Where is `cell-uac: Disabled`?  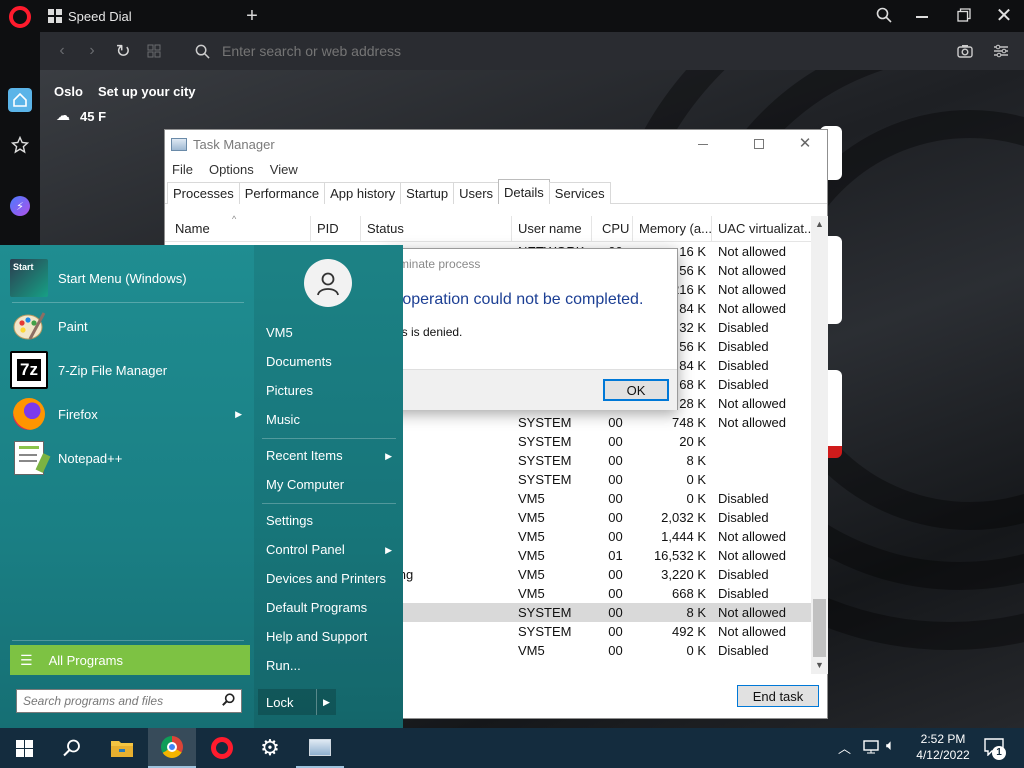
cell-uac: Disabled is located at coordinates (743, 346).